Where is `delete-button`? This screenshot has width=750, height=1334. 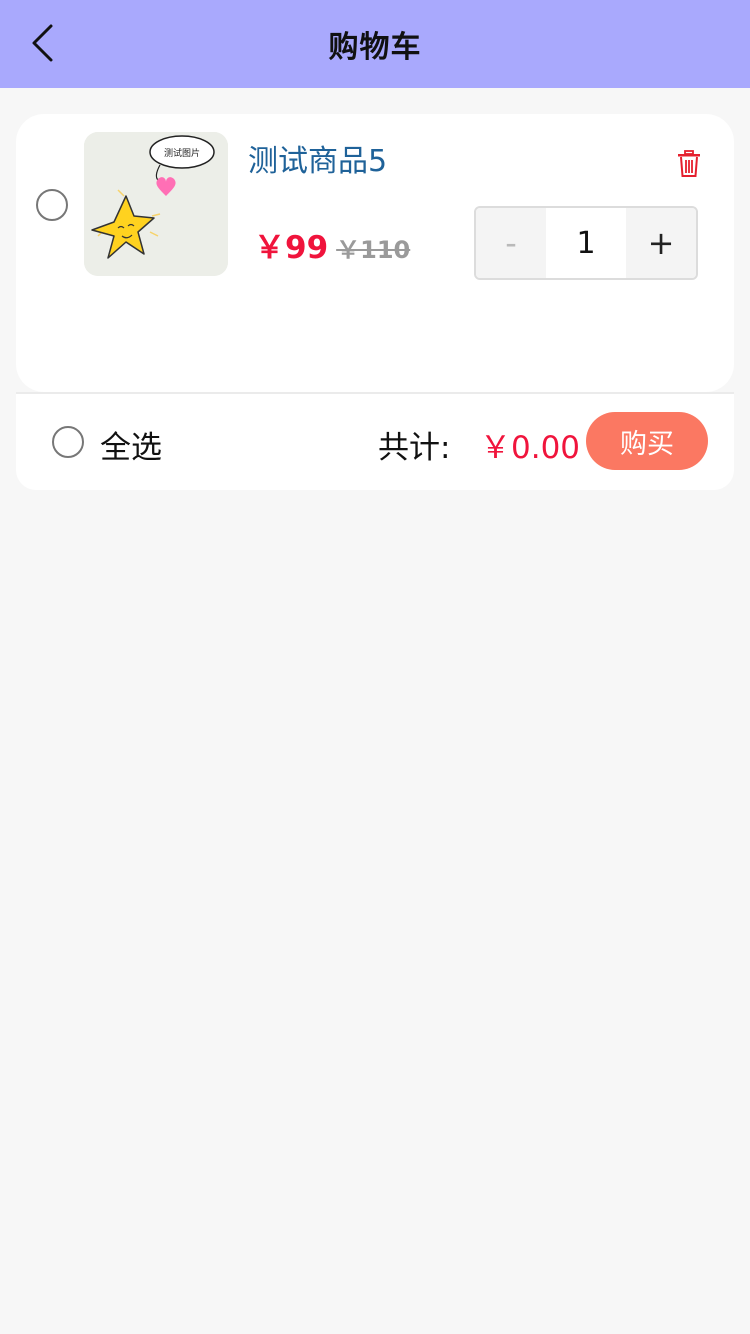 delete-button is located at coordinates (689, 164).